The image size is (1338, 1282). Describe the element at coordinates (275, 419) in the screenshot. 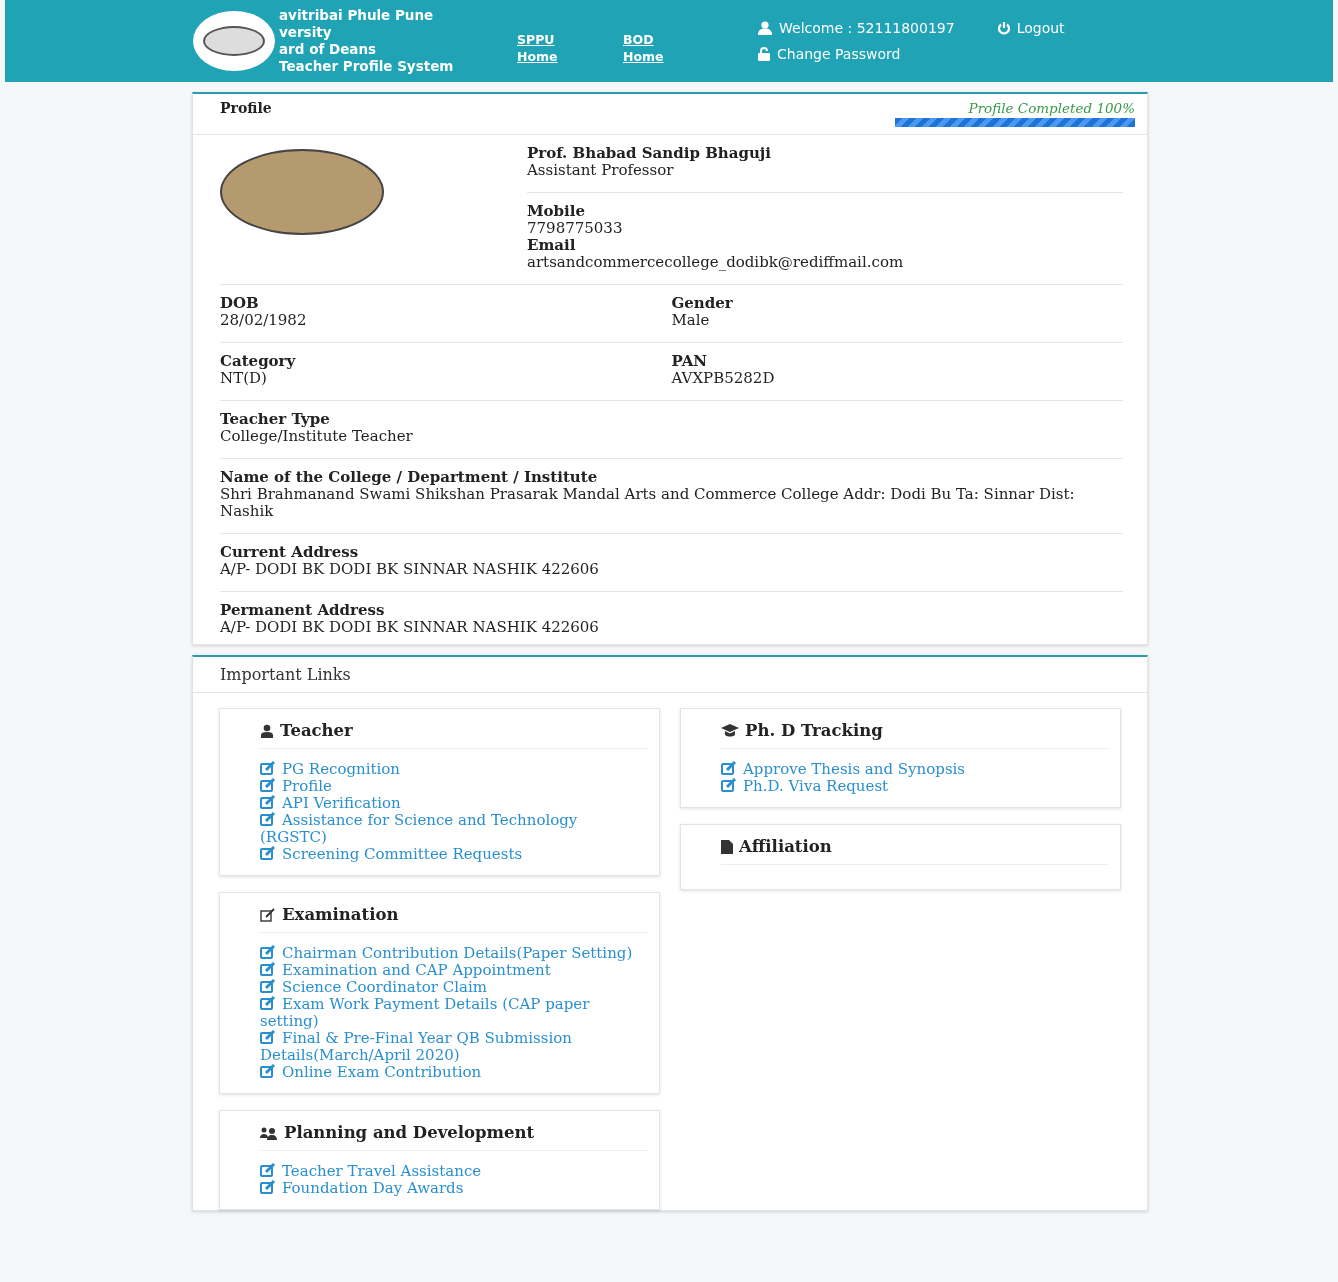

I see `field-label: Teacher Type` at that location.